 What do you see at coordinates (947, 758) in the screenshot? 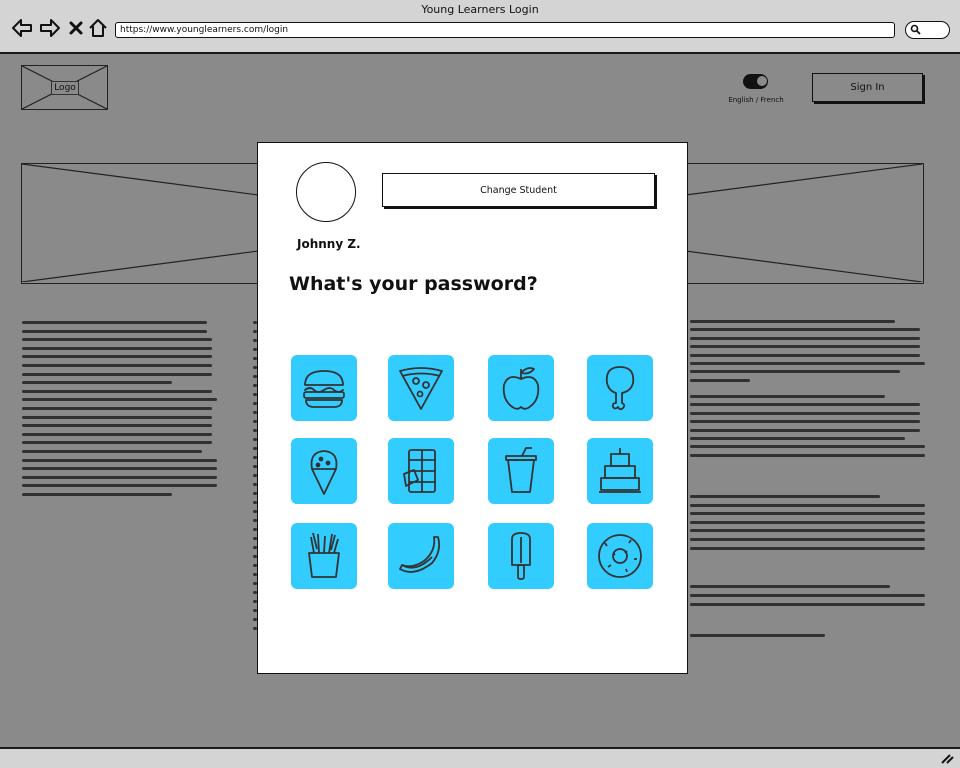
I see `resize-grip-icon` at bounding box center [947, 758].